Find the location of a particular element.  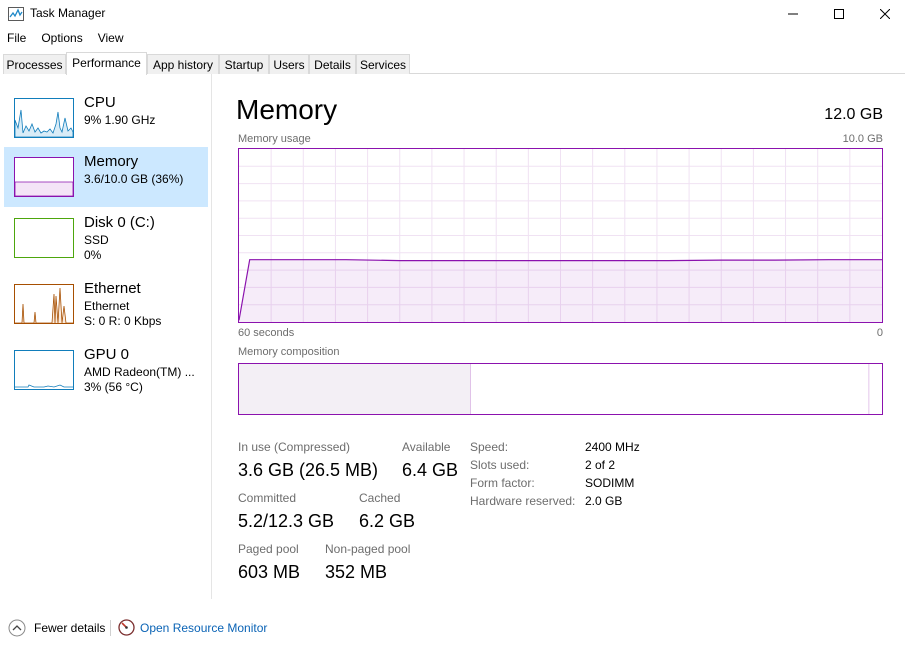

maximize-icon is located at coordinates (839, 14).